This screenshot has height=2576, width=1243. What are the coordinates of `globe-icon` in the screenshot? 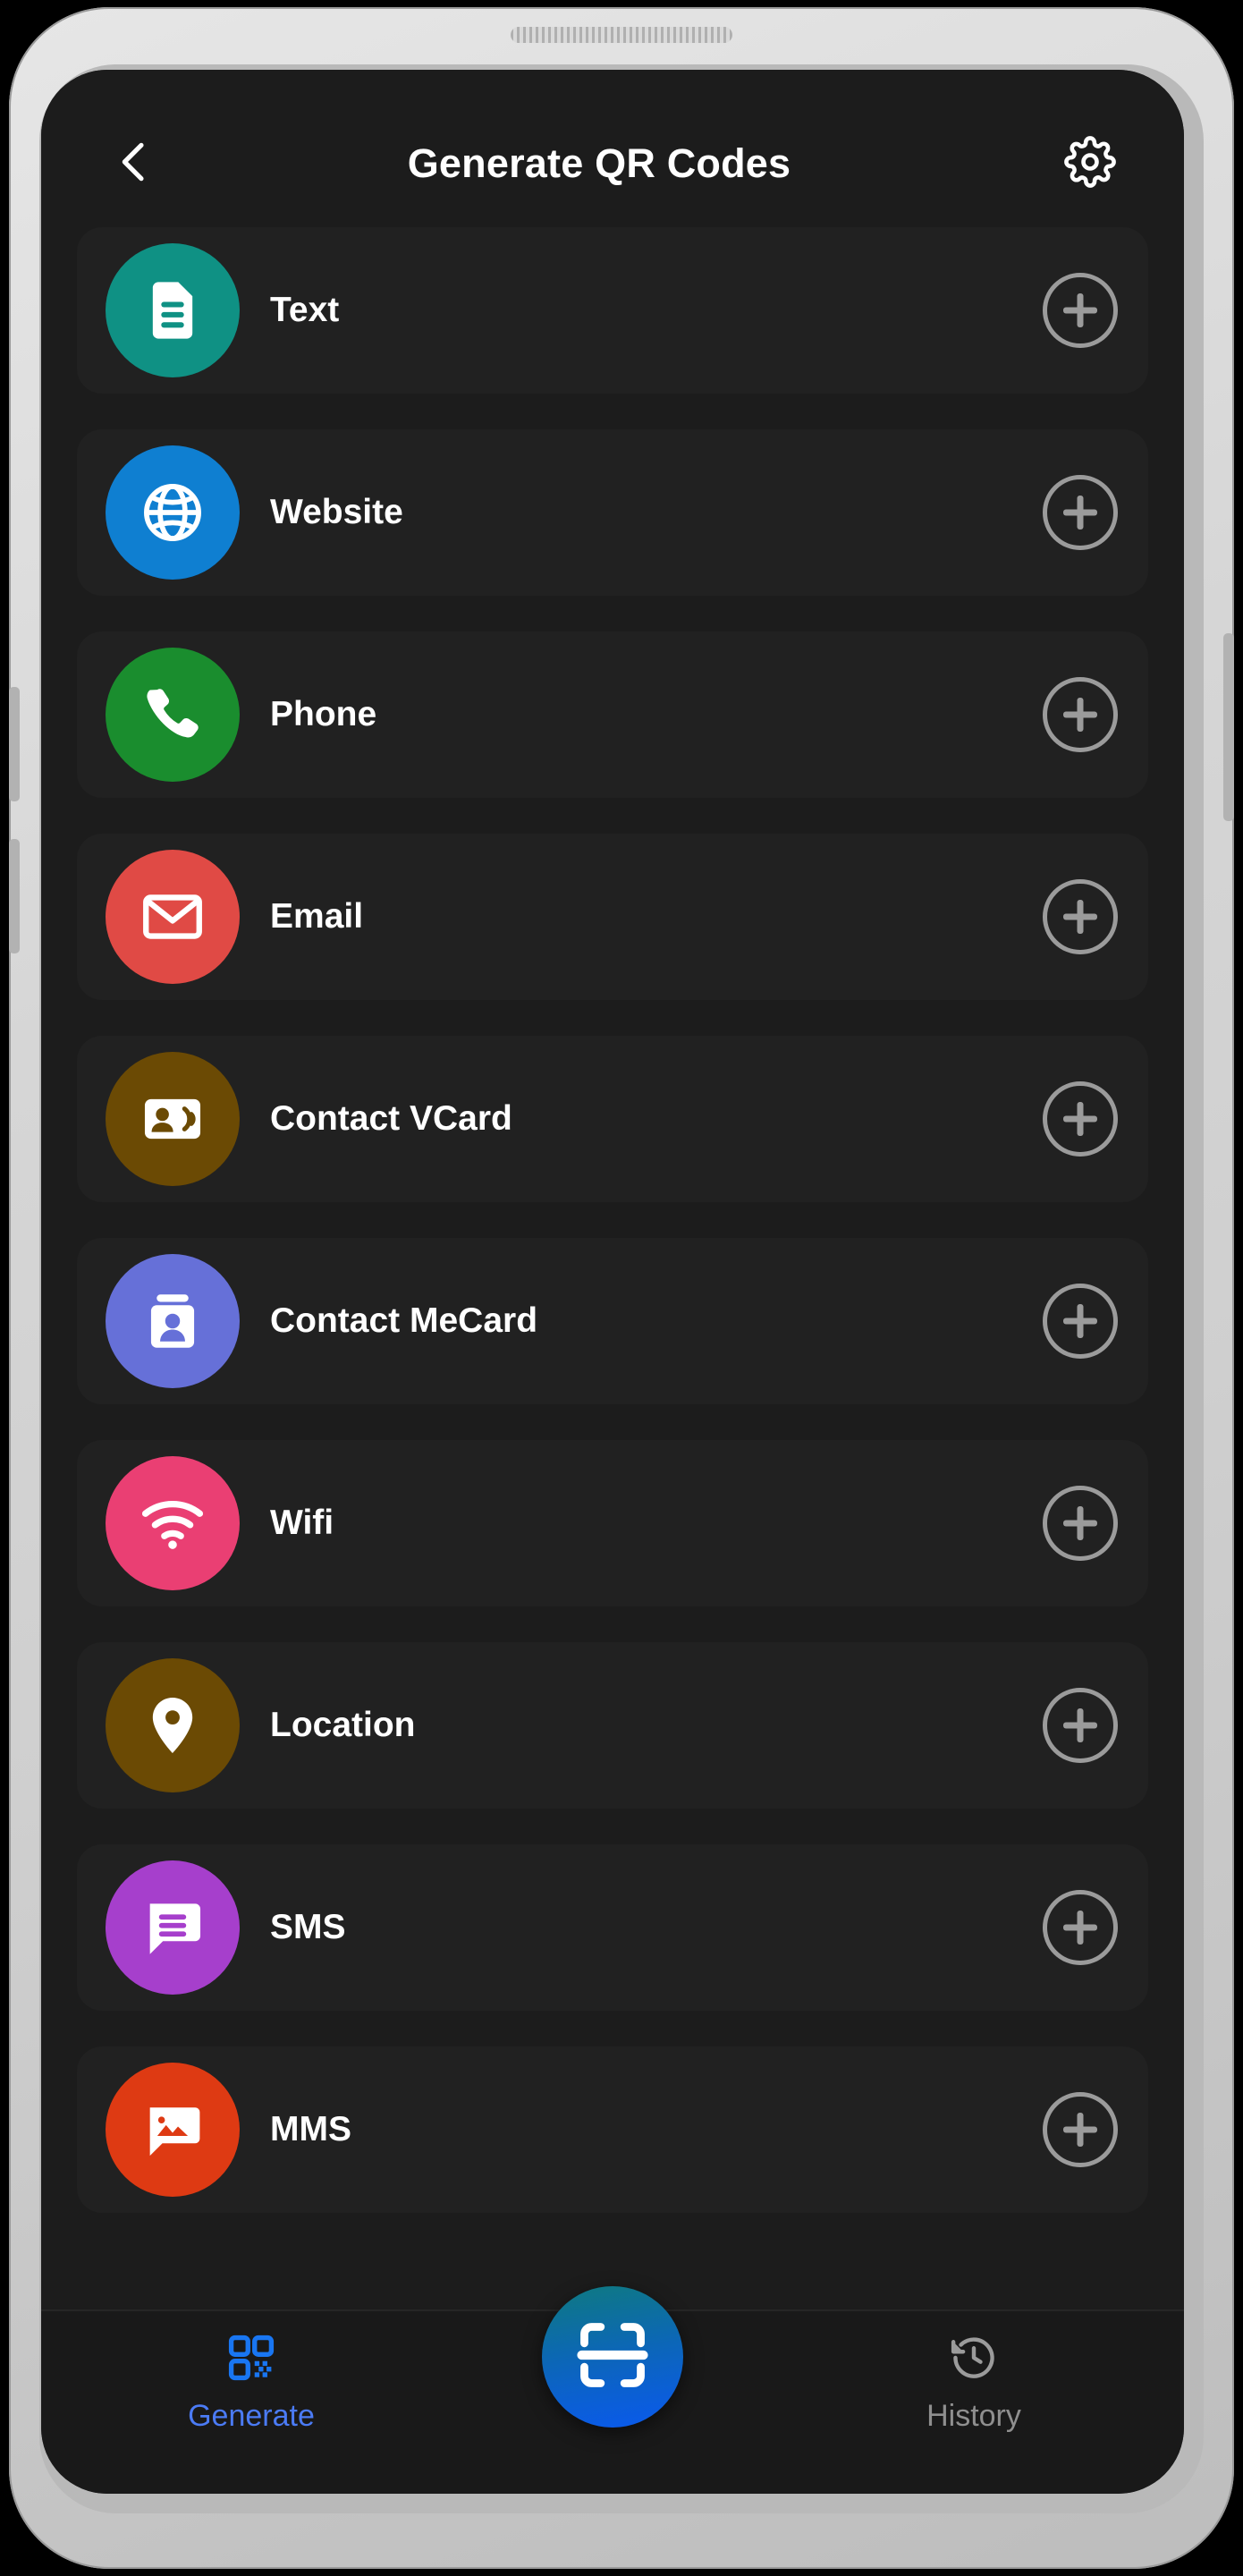 It's located at (173, 513).